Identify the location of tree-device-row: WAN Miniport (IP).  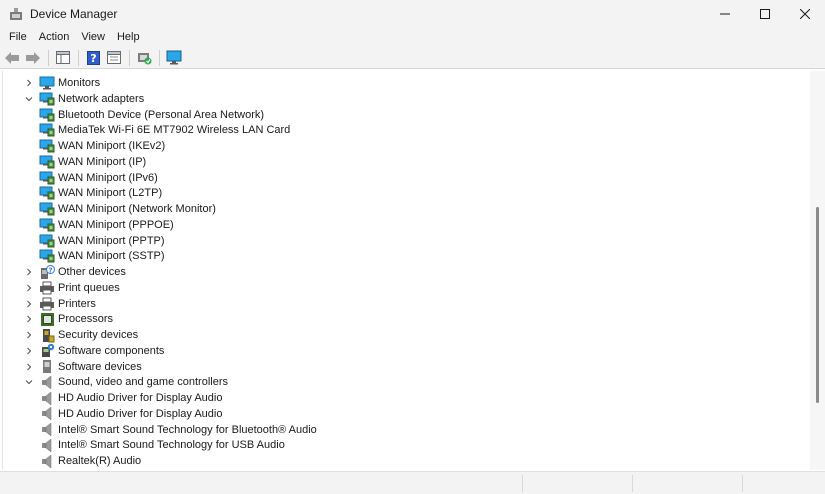
(92, 162).